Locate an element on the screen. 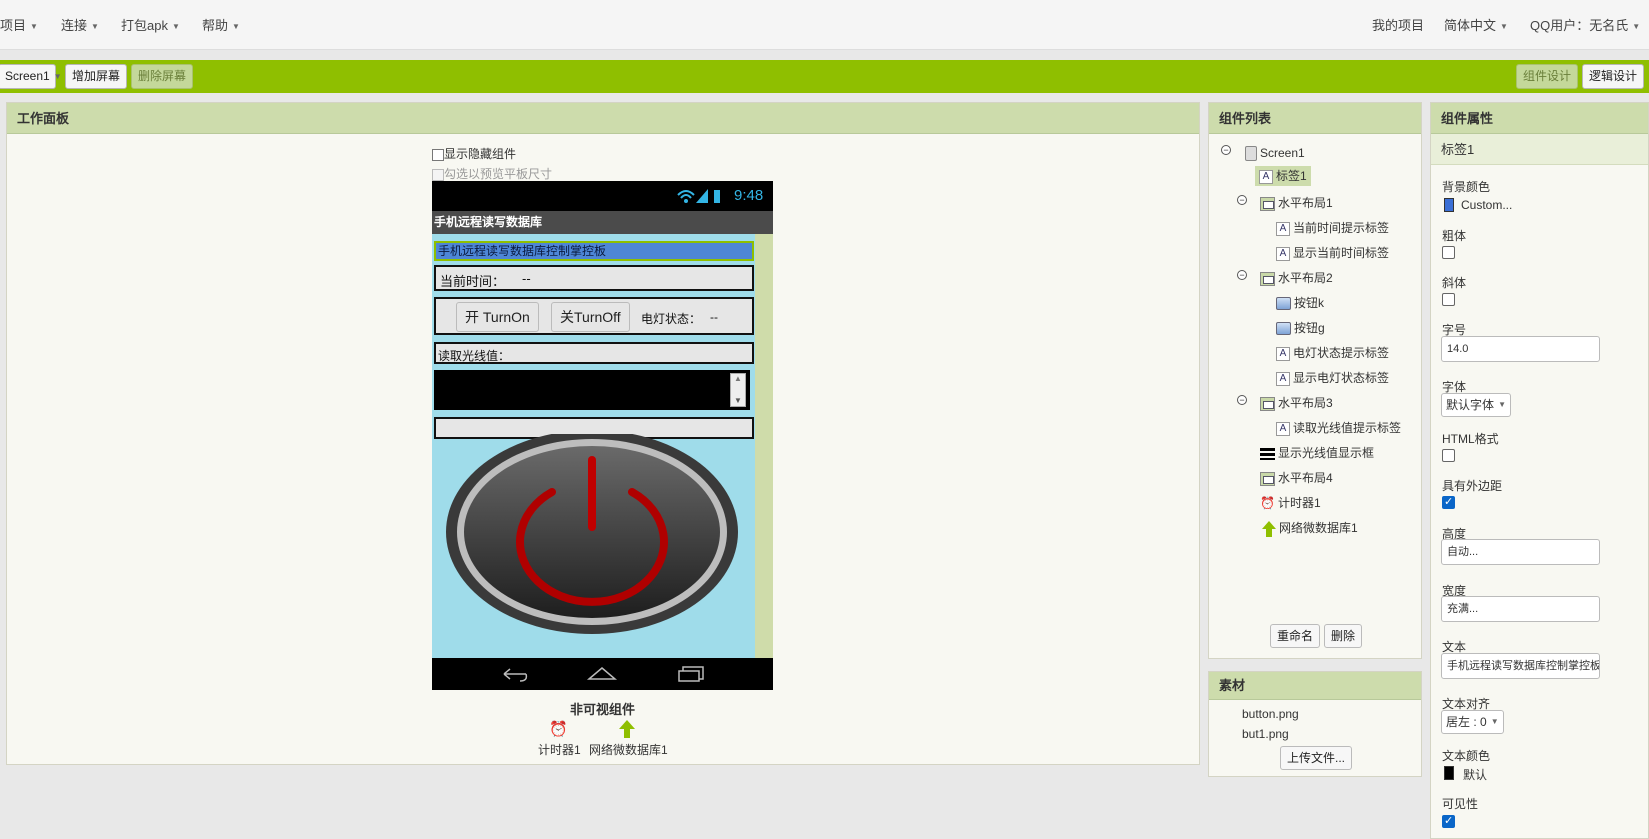 The width and height of the screenshot is (1649, 839). user-menu: QQ用户：无名氏 ▼ is located at coordinates (1585, 24).